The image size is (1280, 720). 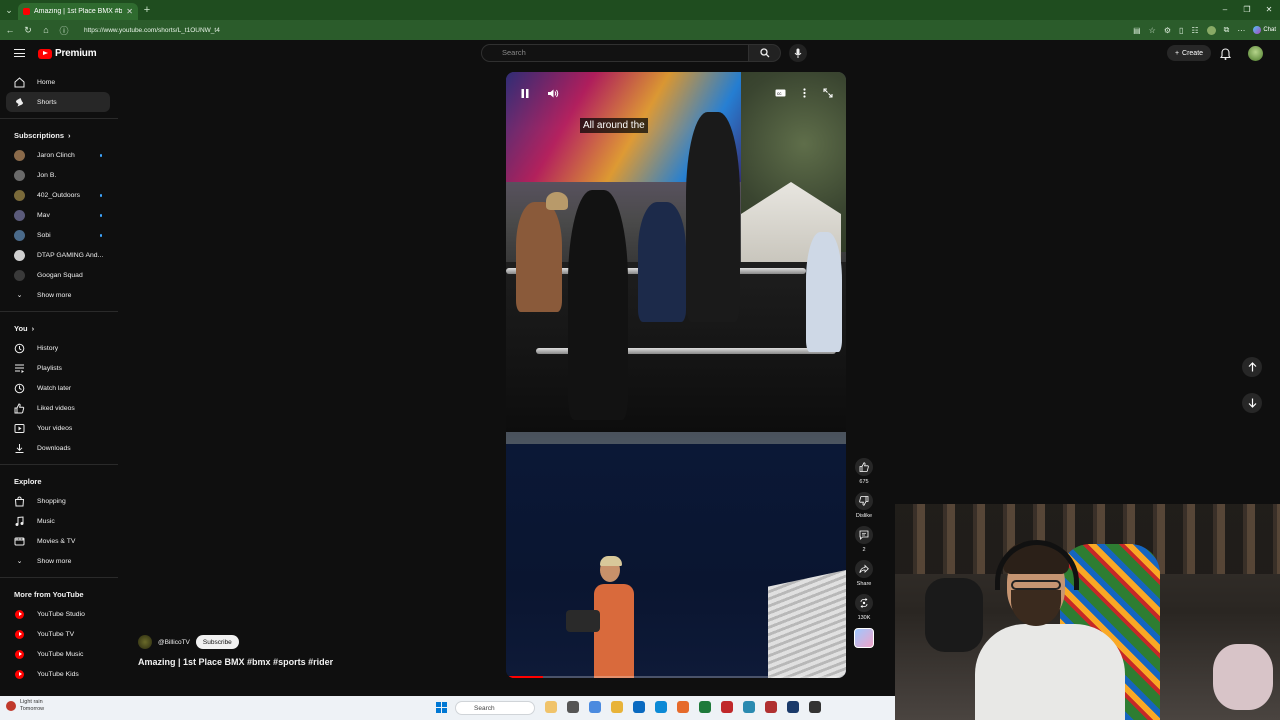 What do you see at coordinates (59, 561) in the screenshot?
I see `explore-show-more: ⌄ Show more` at bounding box center [59, 561].